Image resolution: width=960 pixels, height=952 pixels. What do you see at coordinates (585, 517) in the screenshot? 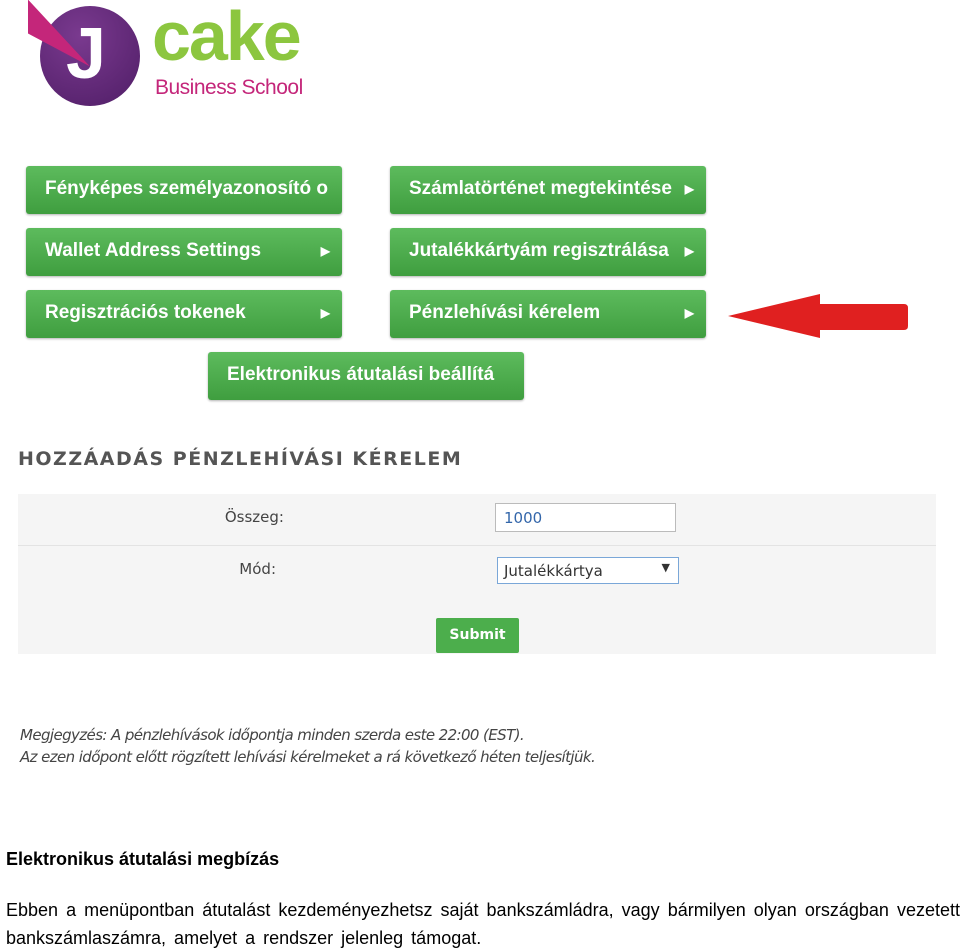
I see `amount-input: 1000` at bounding box center [585, 517].